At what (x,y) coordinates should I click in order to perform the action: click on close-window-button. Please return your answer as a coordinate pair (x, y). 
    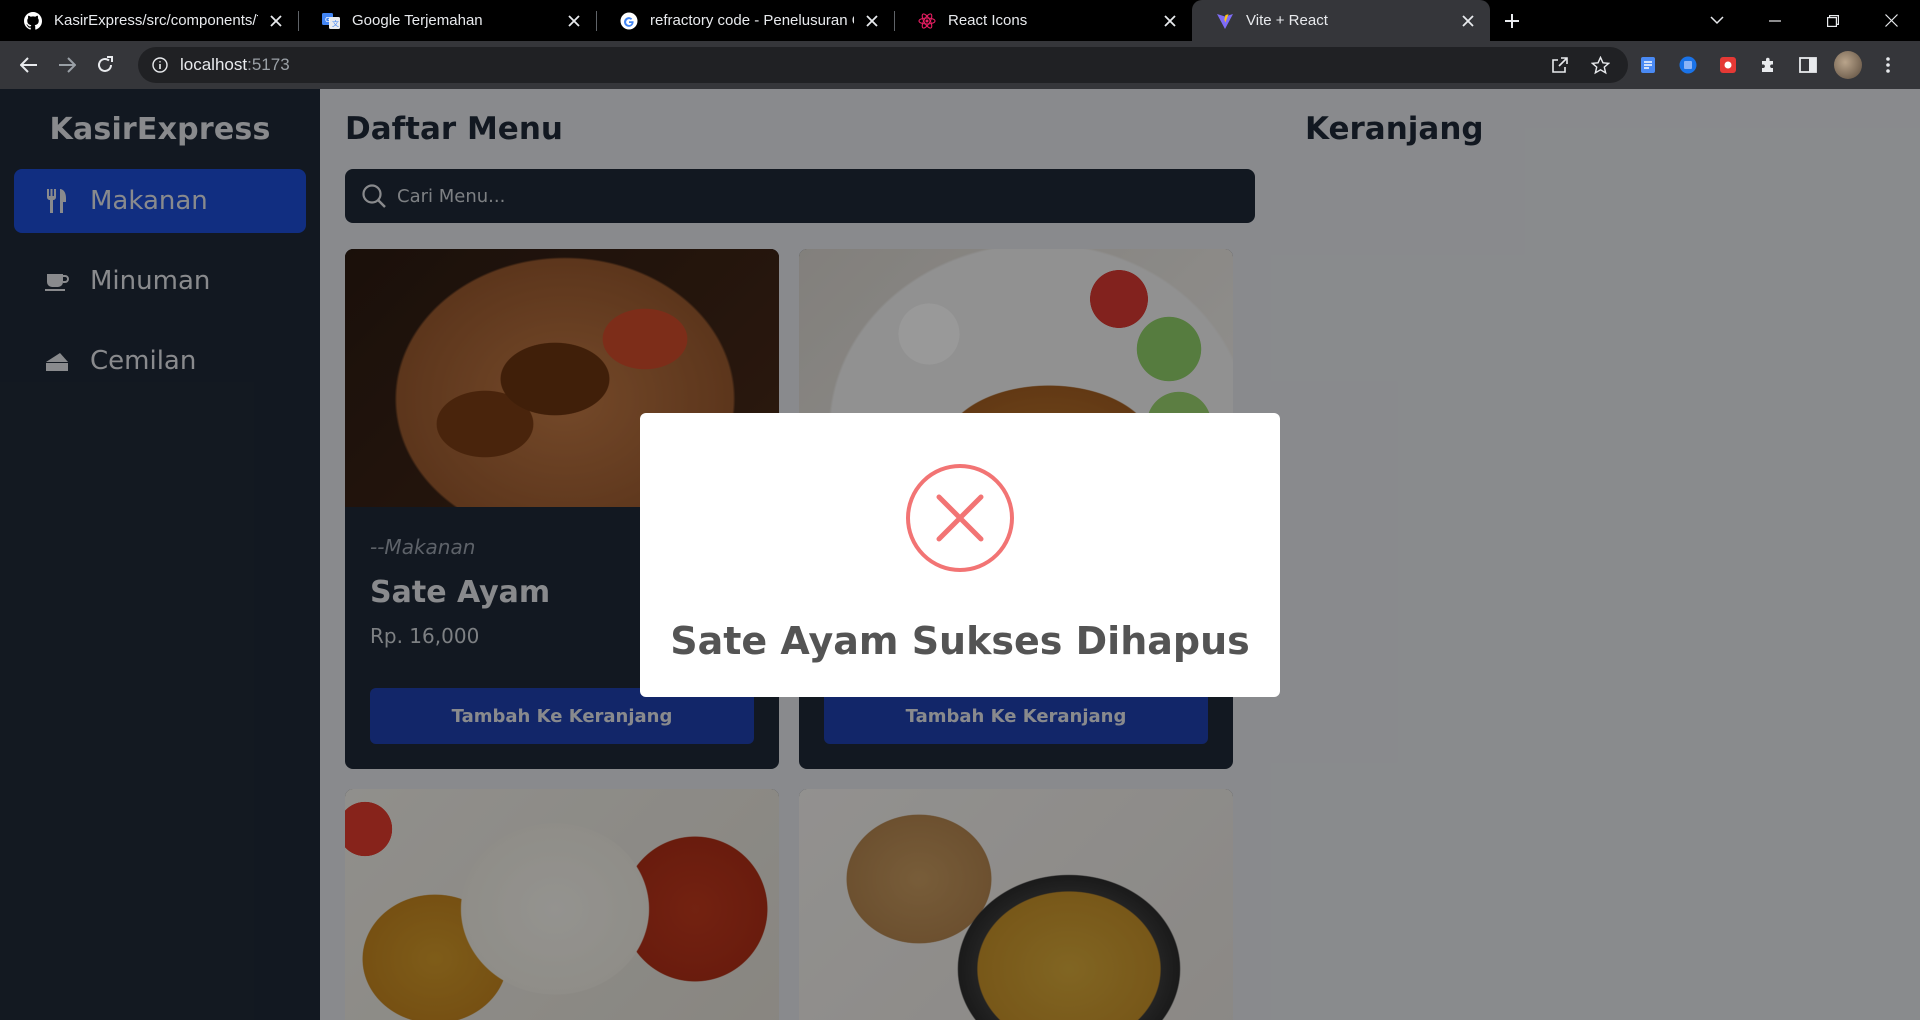
    Looking at the image, I should click on (1891, 20).